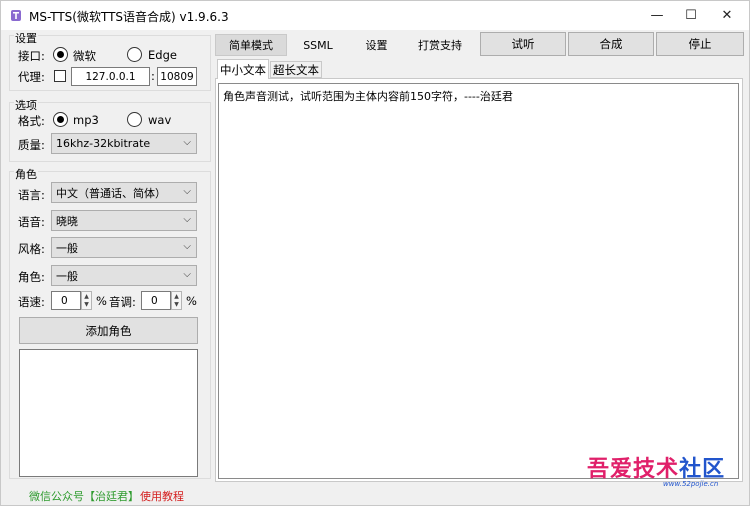 The image size is (750, 506). I want to click on interface-label: 接口:, so click(31, 56).